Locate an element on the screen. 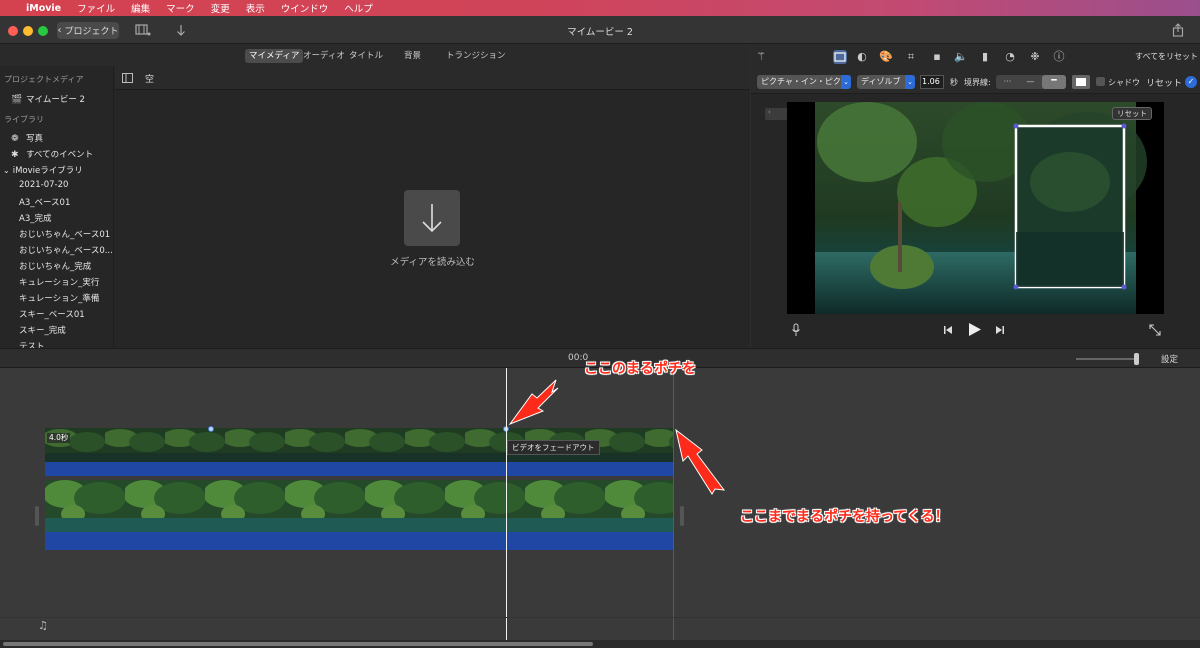 The height and width of the screenshot is (648, 1200). zoom-window-button is located at coordinates (43, 31).